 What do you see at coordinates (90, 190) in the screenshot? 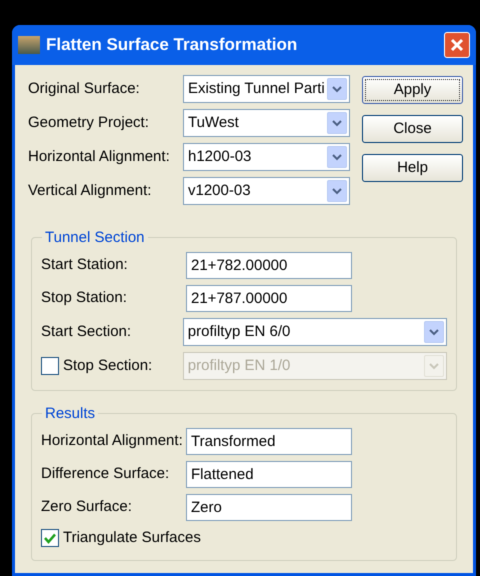
I see `field-label: Vertical Alignment:` at bounding box center [90, 190].